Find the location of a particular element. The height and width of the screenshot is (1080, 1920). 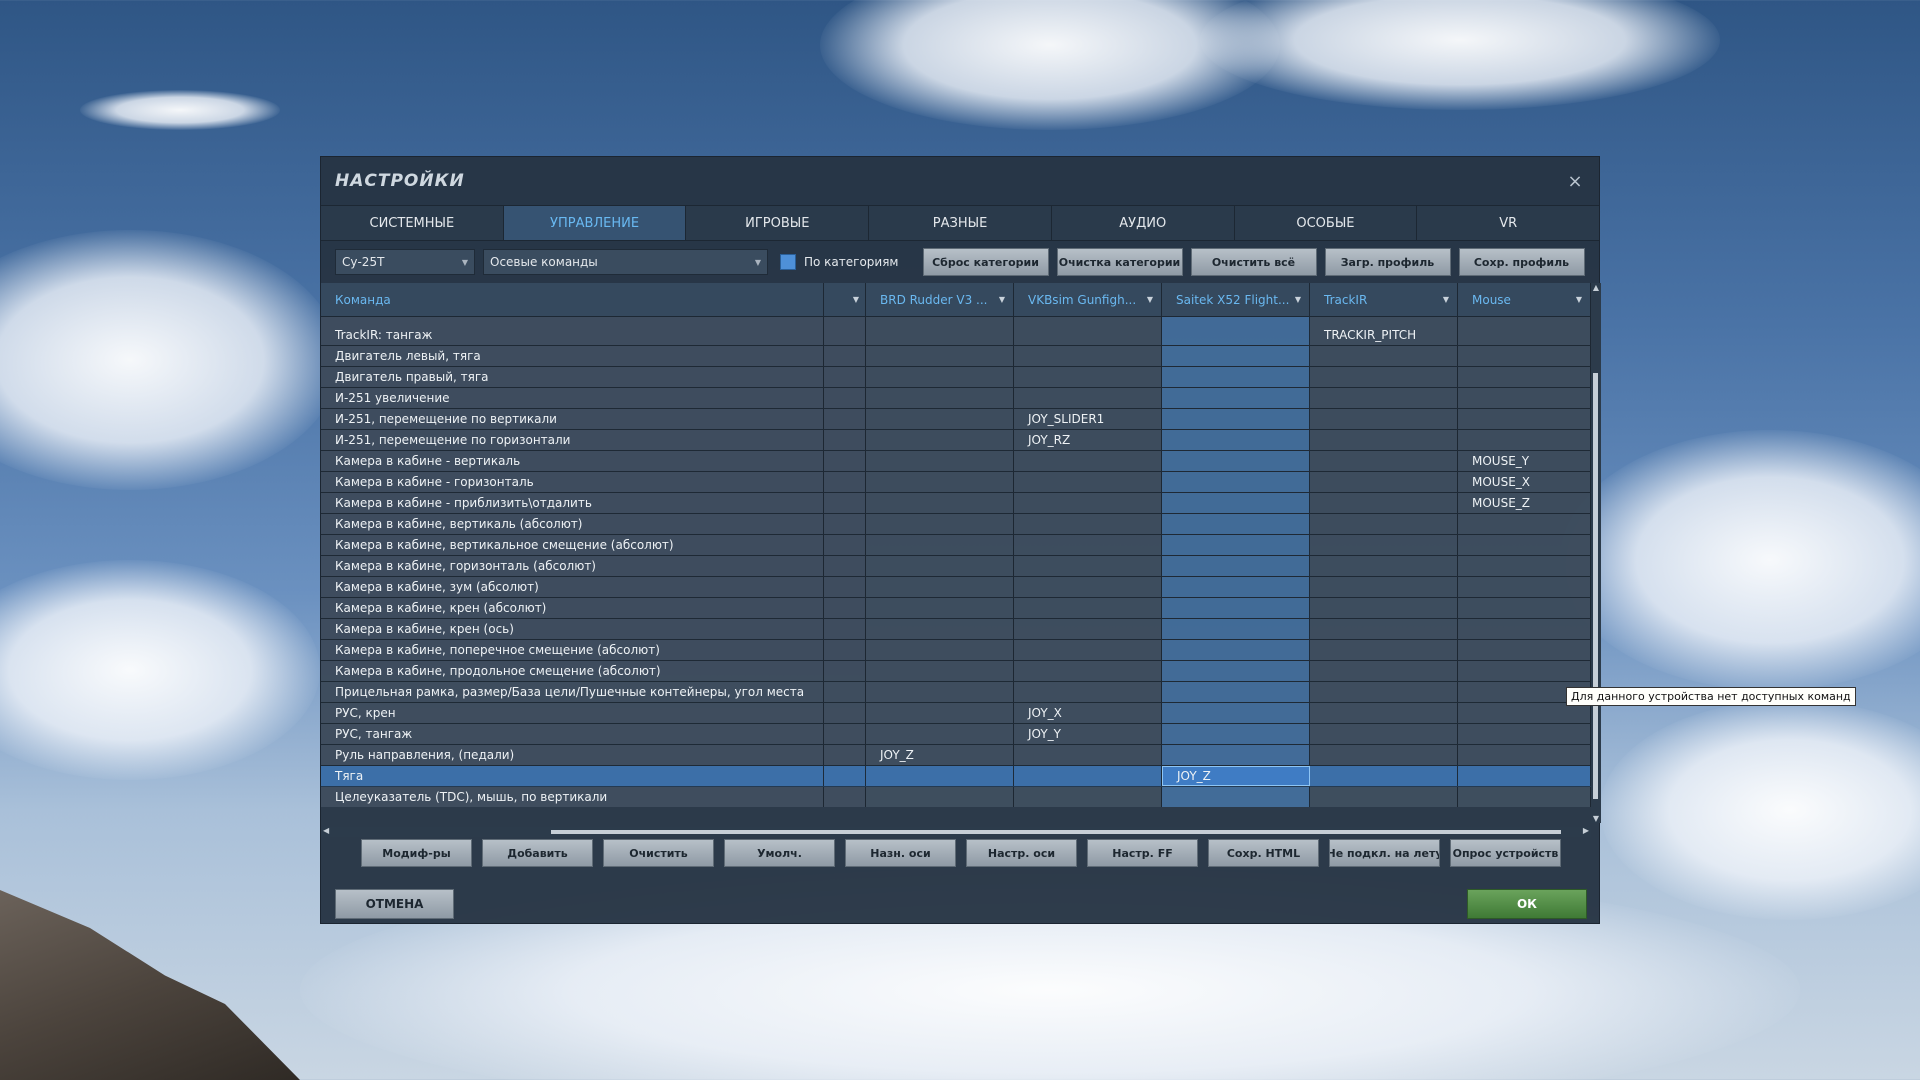

command-cell: Камера в кабине - приблизить\отдалить is located at coordinates (572, 503).